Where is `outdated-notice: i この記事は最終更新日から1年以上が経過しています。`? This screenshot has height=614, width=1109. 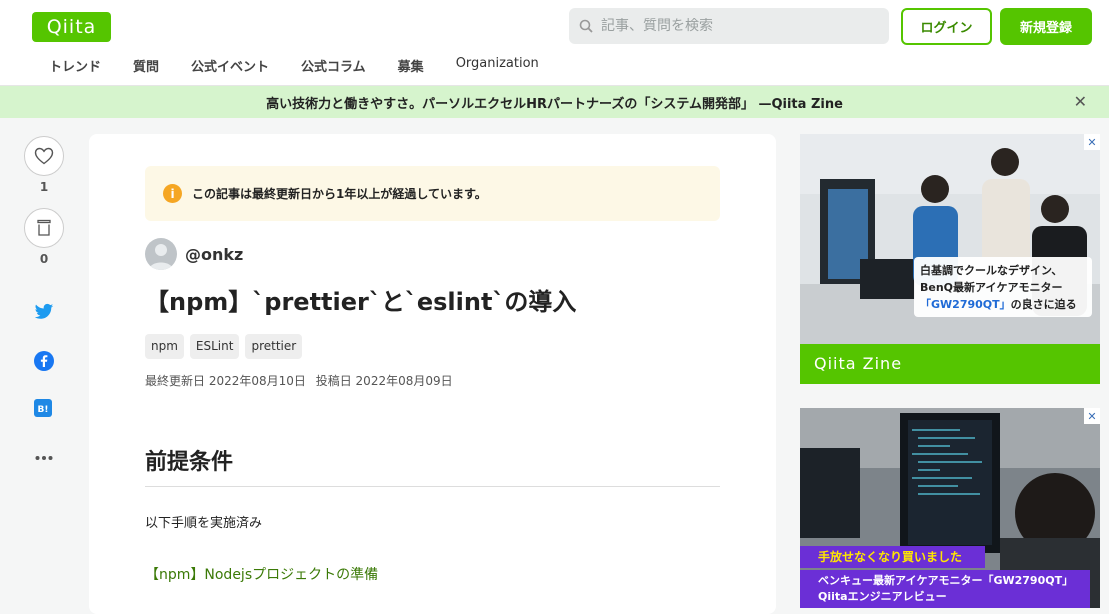 outdated-notice: i この記事は最終更新日から1年以上が経過しています。 is located at coordinates (432, 193).